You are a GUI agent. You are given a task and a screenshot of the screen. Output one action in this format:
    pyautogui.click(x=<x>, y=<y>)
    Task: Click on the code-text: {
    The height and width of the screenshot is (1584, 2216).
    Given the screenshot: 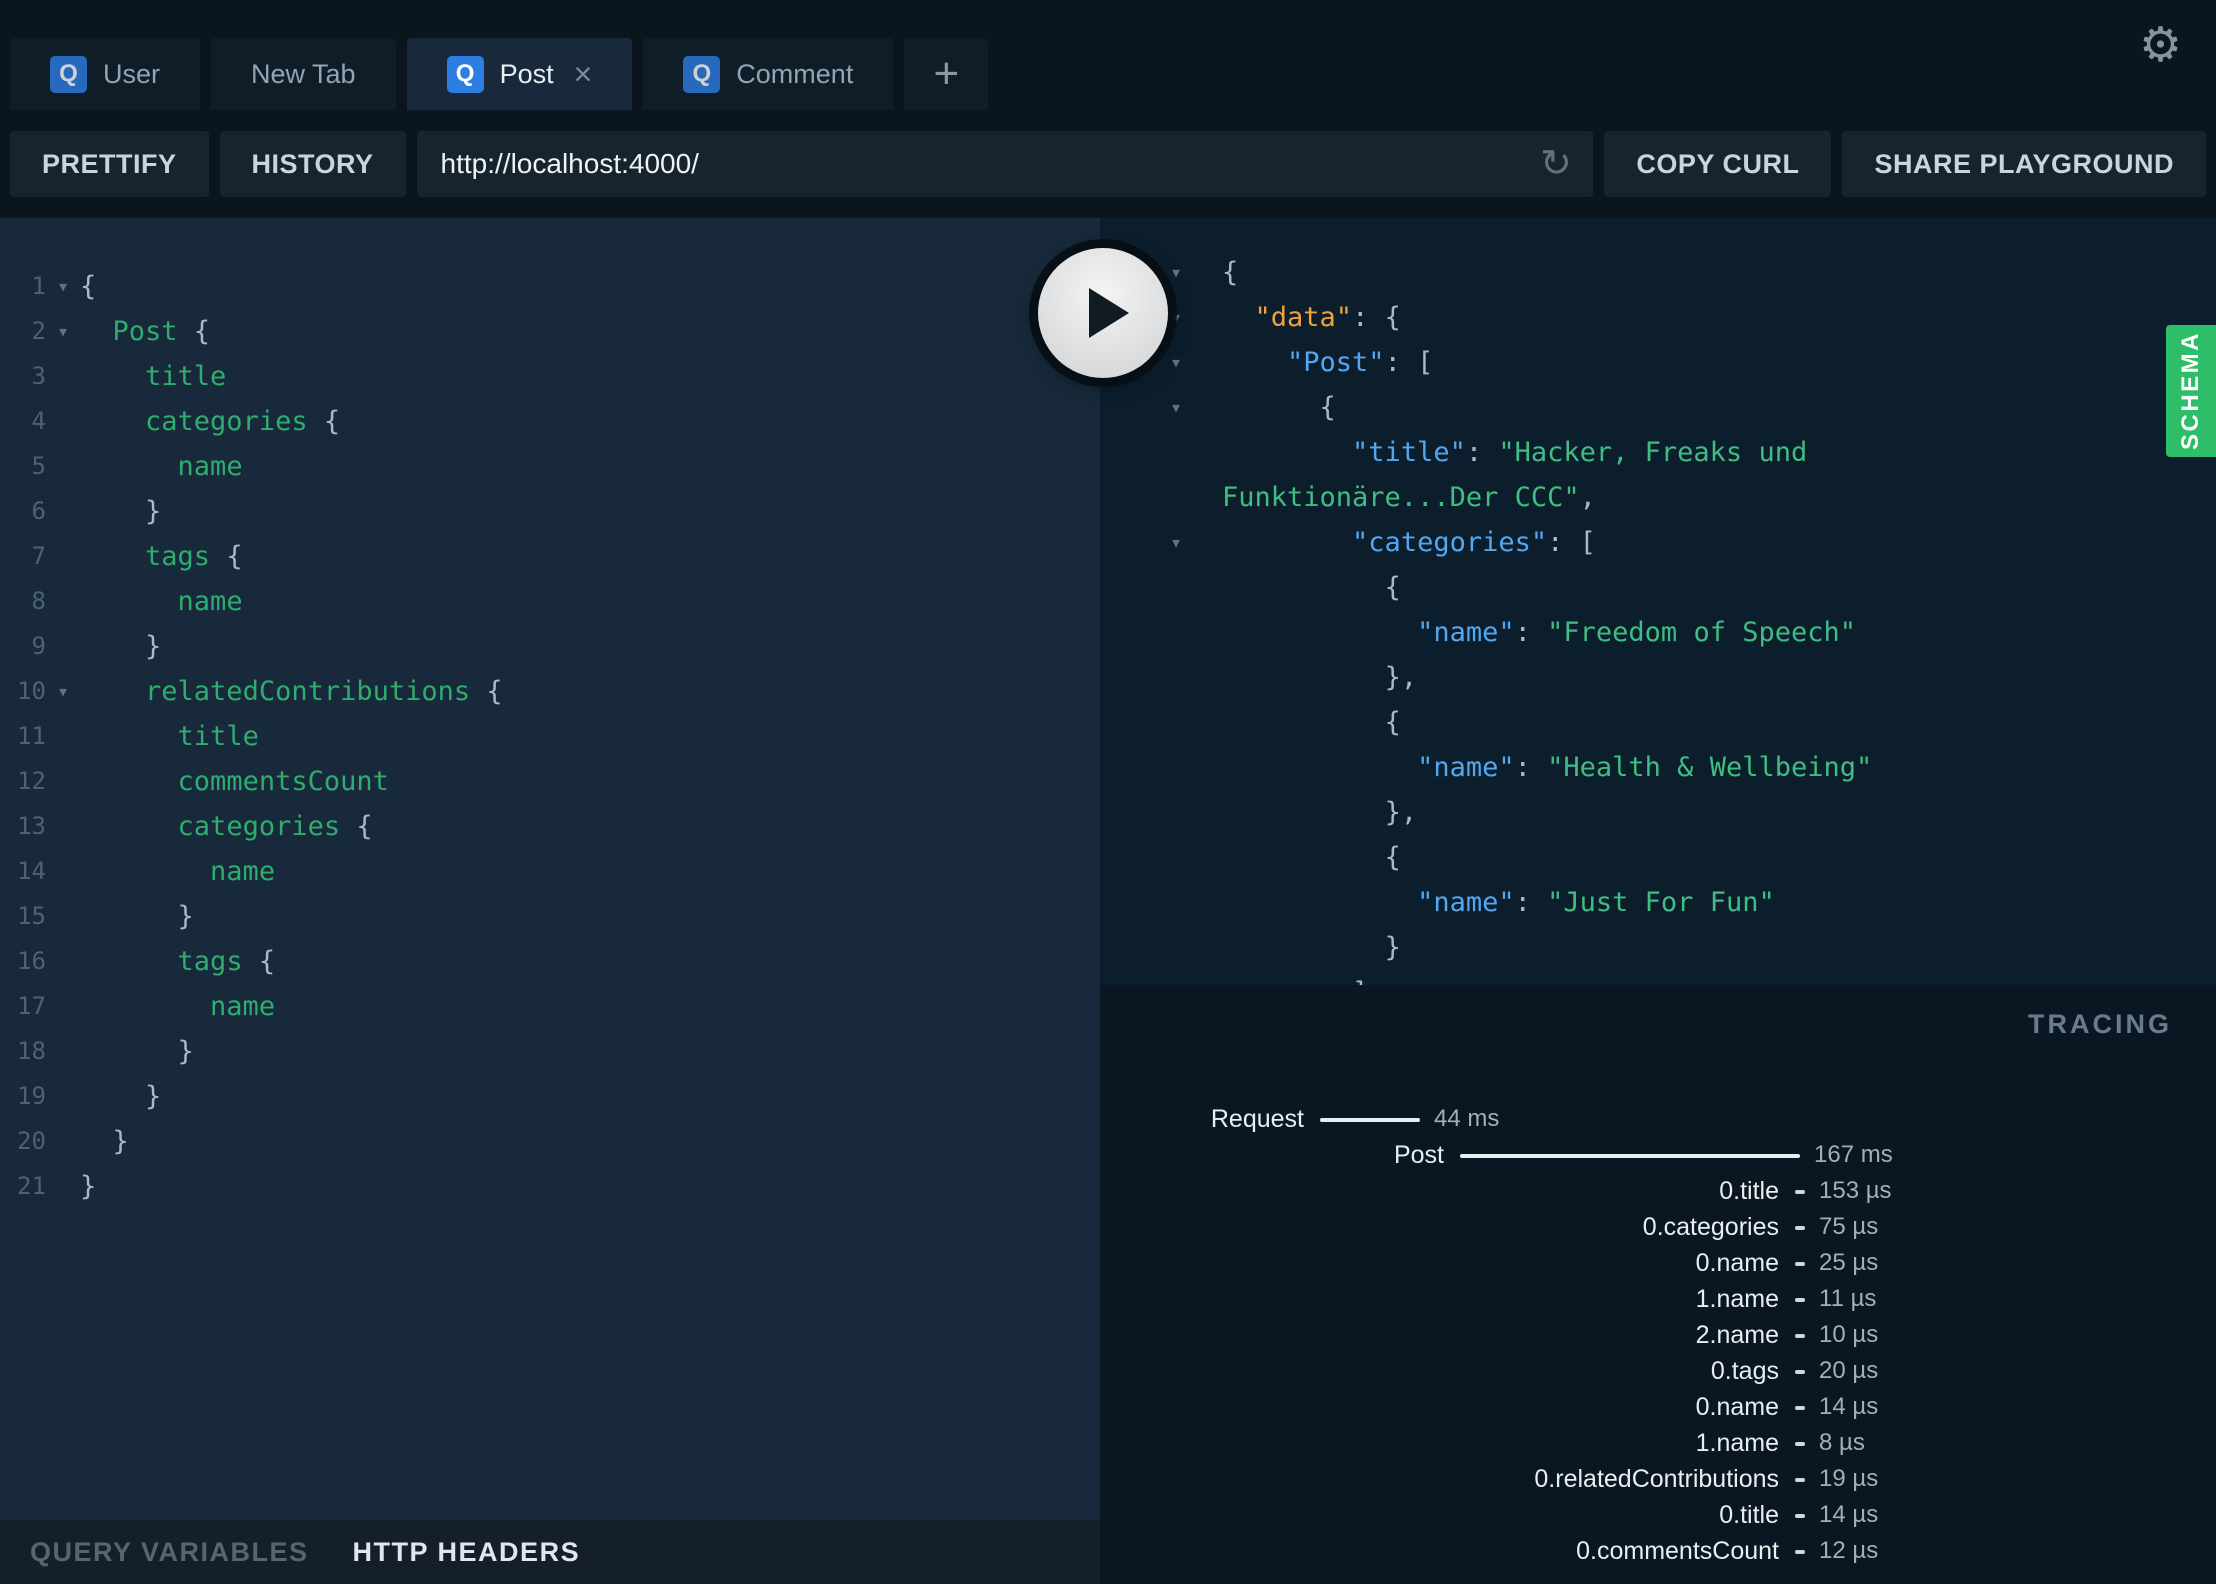 What is the action you would take?
    pyautogui.click(x=1311, y=857)
    